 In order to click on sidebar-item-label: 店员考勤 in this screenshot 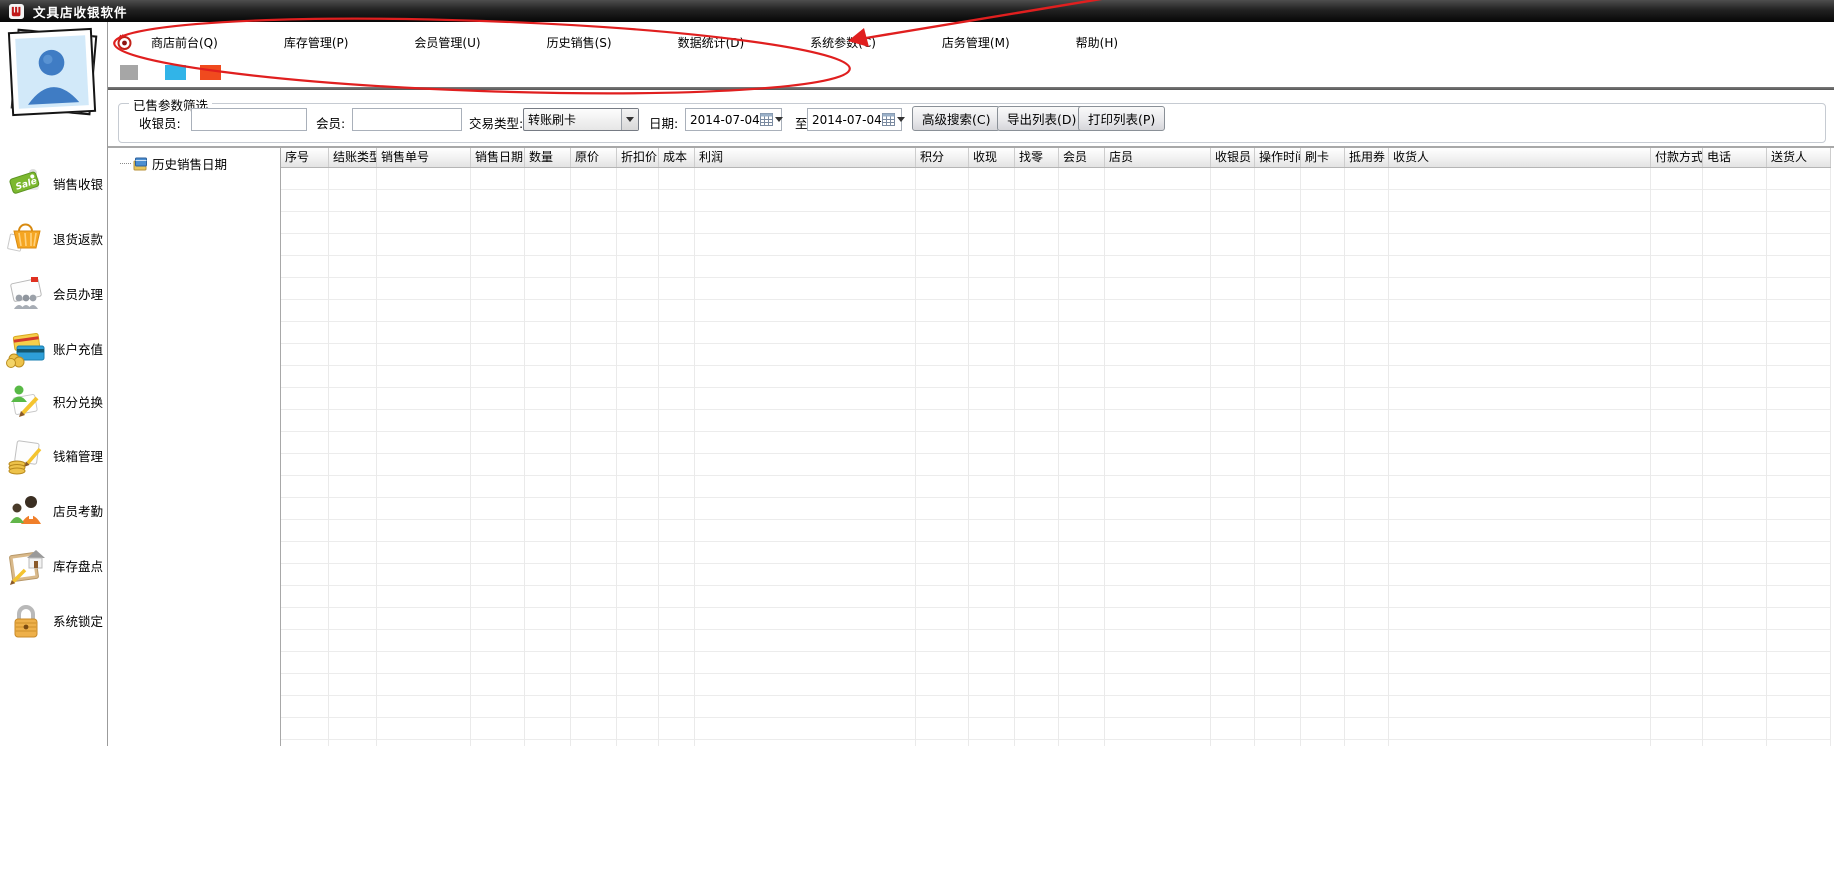, I will do `click(78, 511)`.